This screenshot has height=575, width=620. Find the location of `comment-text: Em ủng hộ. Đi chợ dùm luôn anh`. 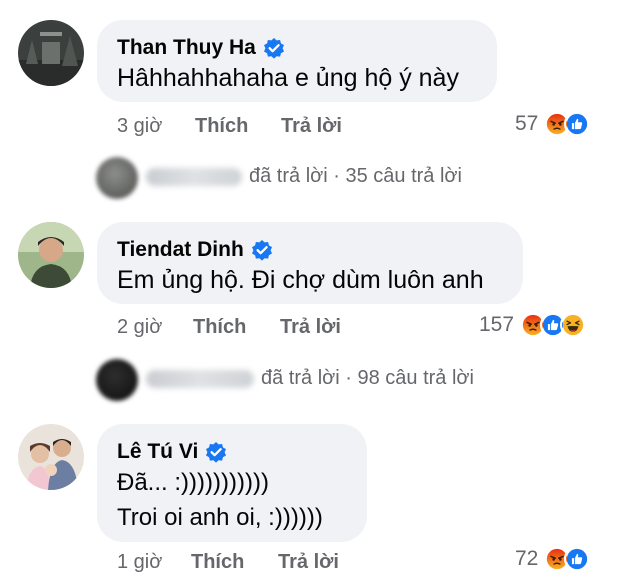

comment-text: Em ủng hộ. Đi chợ dùm luôn anh is located at coordinates (300, 280).